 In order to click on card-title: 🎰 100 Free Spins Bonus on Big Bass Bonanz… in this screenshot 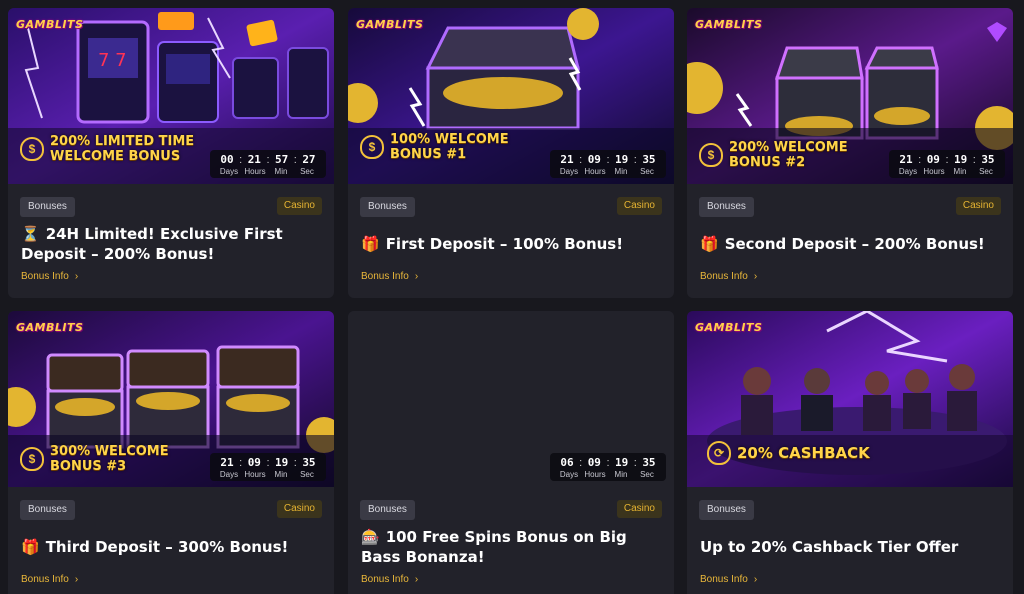, I will do `click(511, 547)`.